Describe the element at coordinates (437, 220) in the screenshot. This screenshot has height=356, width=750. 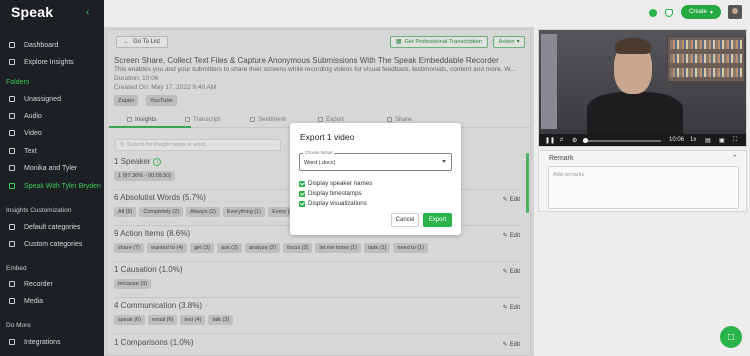
I see `export-button: Export` at that location.